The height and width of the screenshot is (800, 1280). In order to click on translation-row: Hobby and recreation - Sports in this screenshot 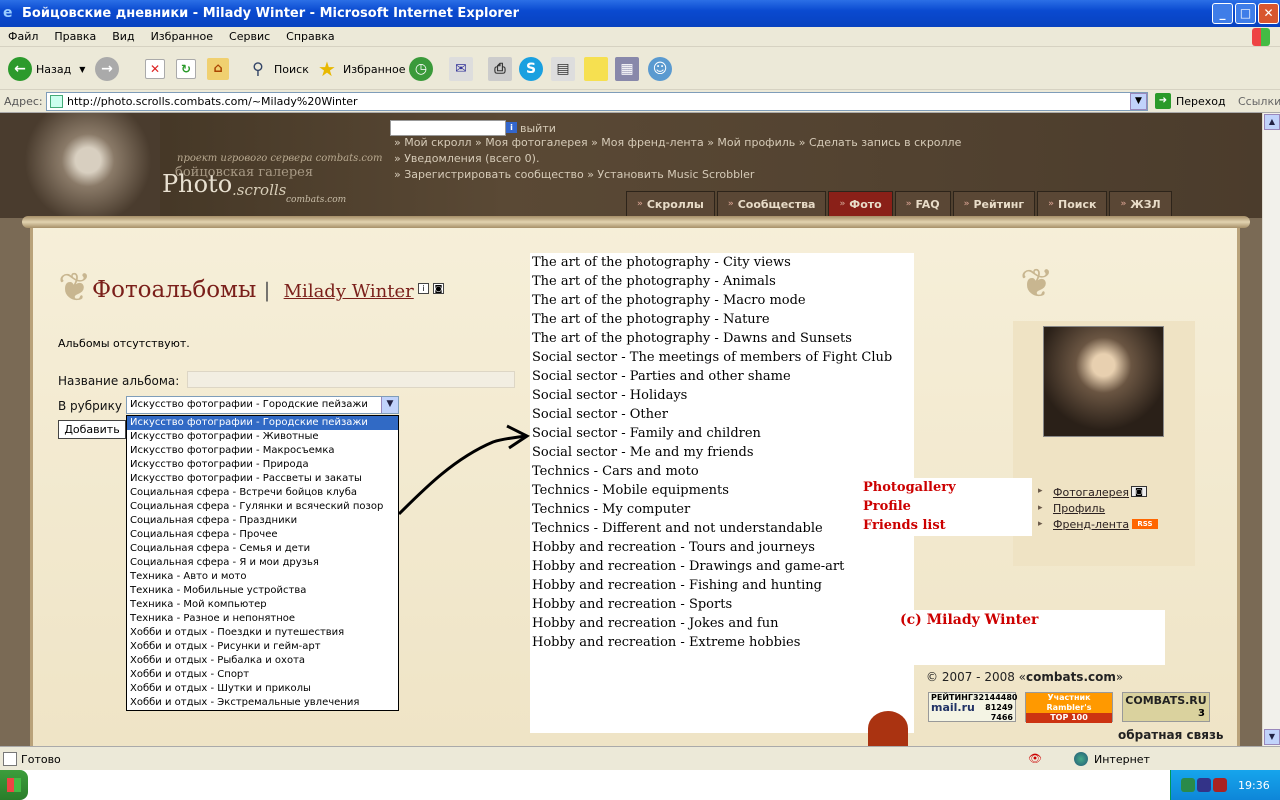, I will do `click(632, 604)`.